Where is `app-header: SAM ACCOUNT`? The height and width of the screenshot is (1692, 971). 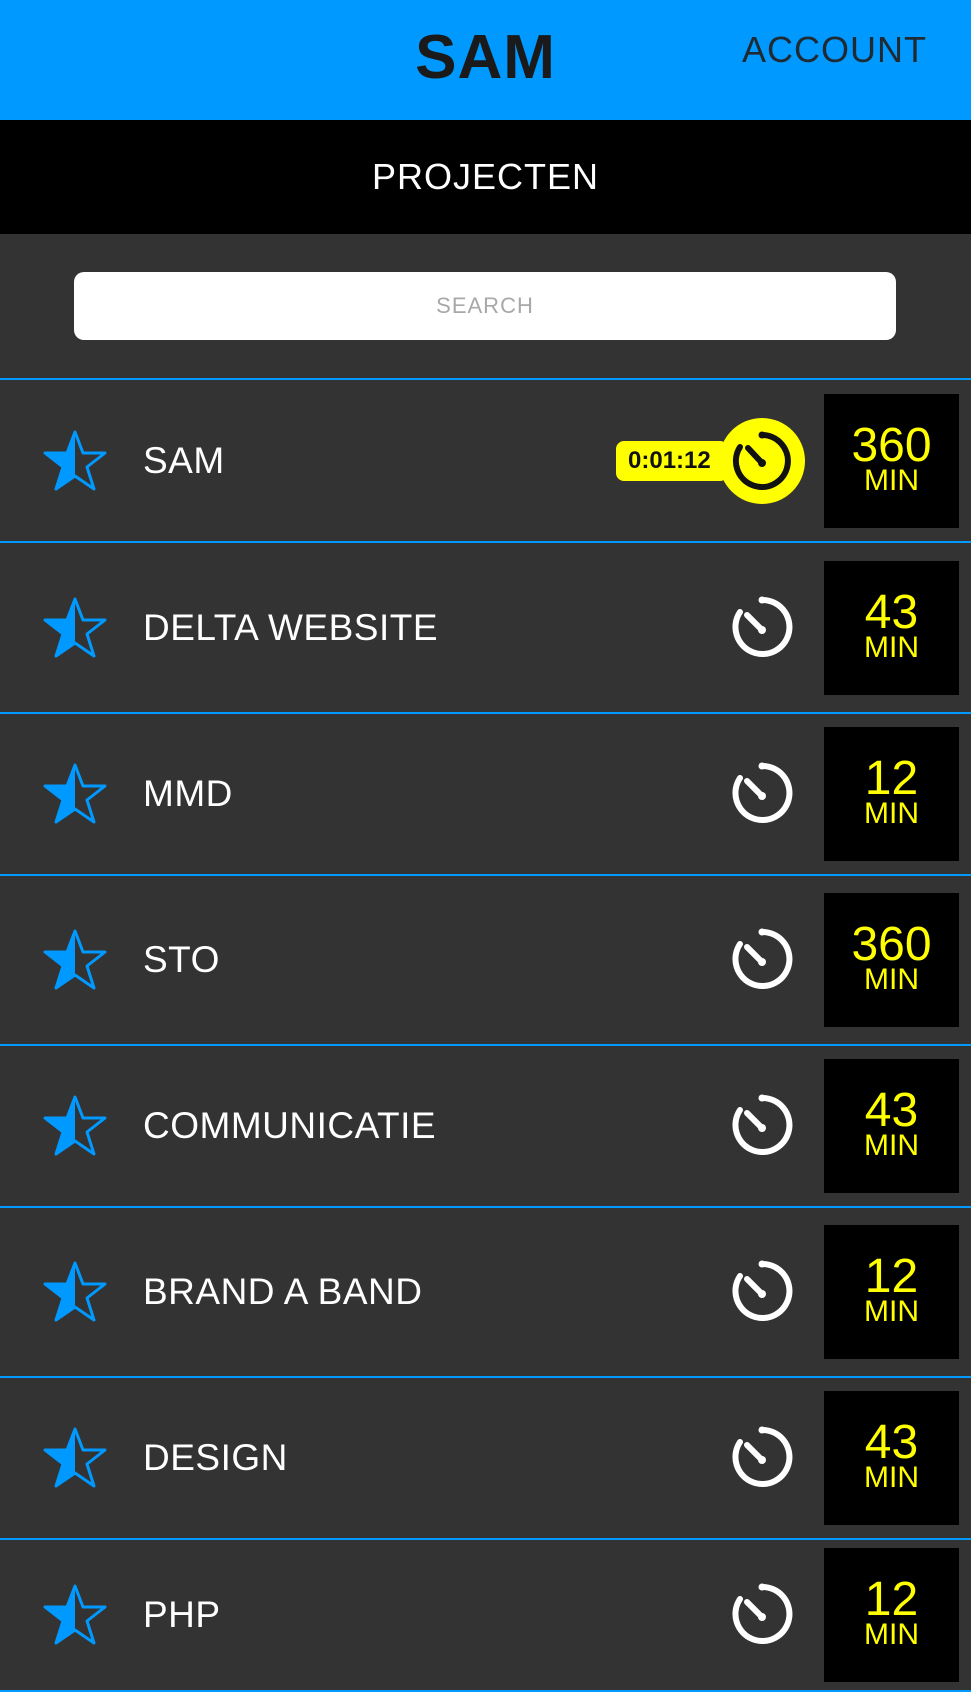
app-header: SAM ACCOUNT is located at coordinates (485, 60).